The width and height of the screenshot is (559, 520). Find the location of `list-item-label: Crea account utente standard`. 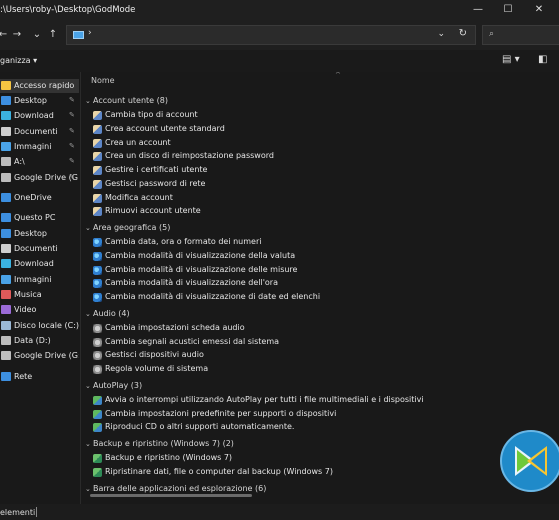

list-item-label: Crea account utente standard is located at coordinates (165, 128).